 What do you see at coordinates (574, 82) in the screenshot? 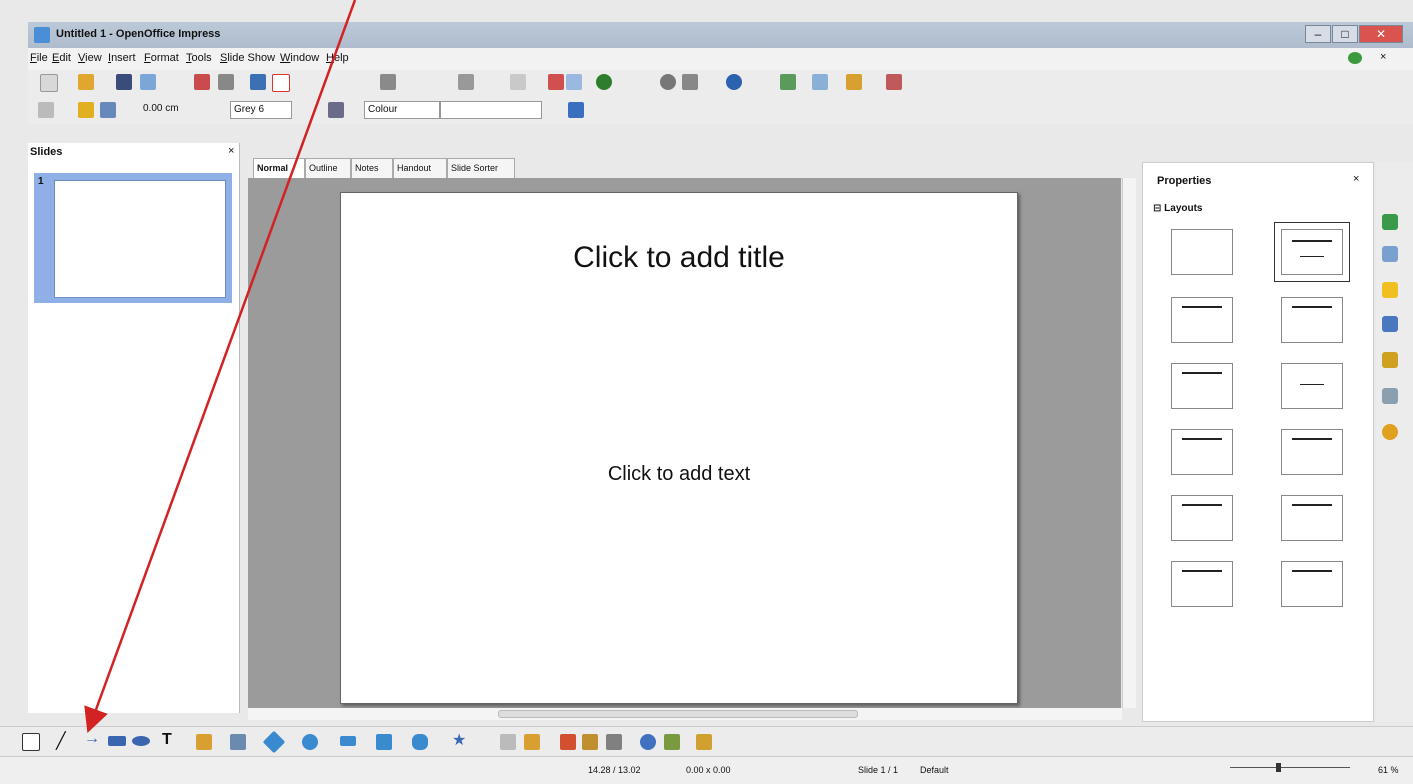
I see `insert-table-icon` at bounding box center [574, 82].